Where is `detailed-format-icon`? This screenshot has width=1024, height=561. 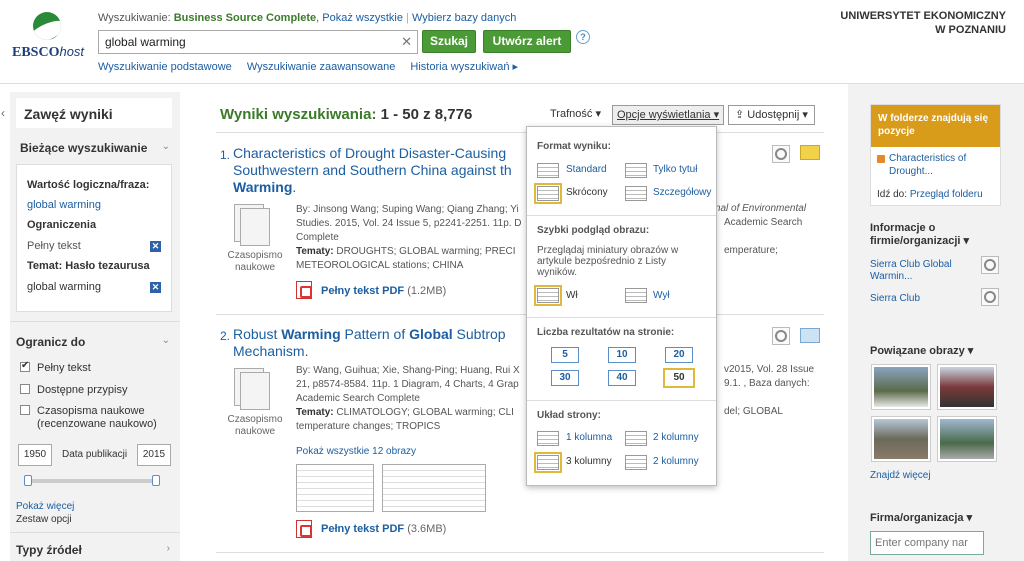 detailed-format-icon is located at coordinates (636, 193).